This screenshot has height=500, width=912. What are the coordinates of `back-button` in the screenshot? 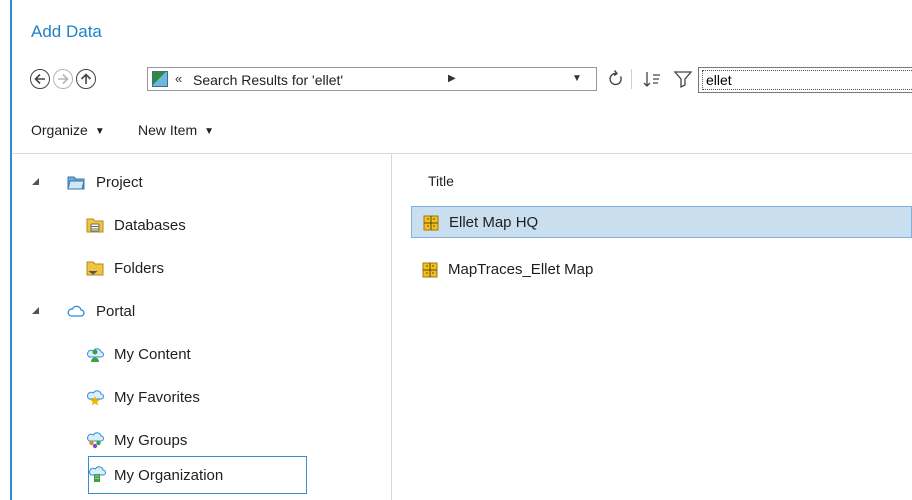 It's located at (40, 79).